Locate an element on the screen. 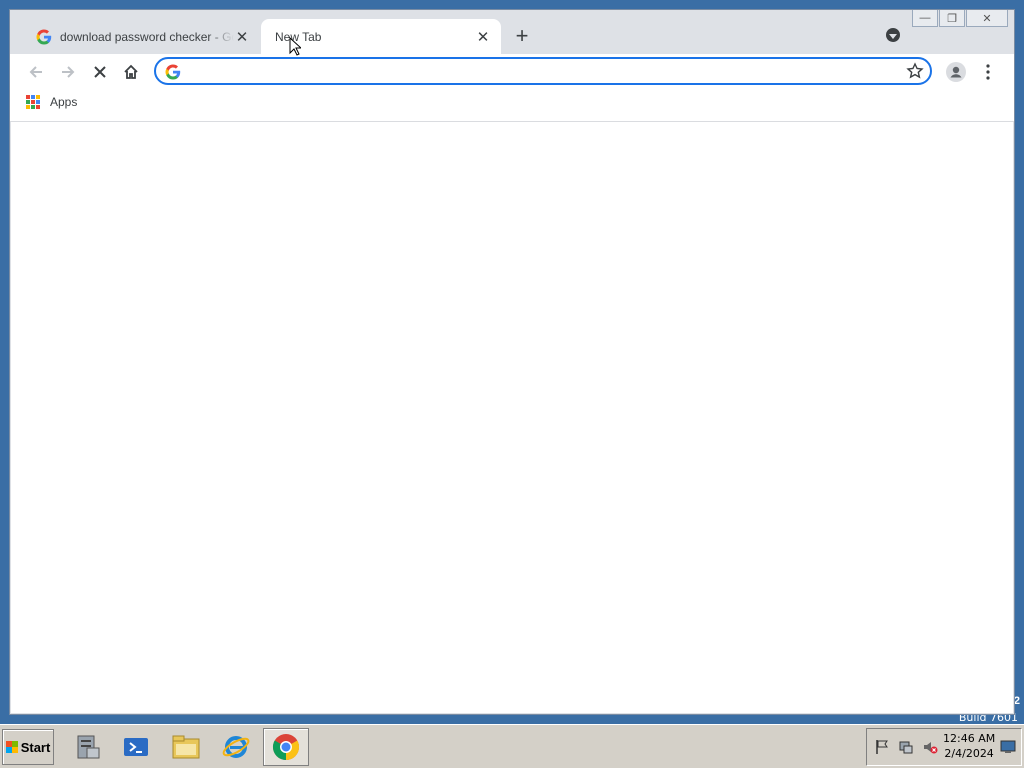 This screenshot has width=1024, height=768. server-manager-icon is located at coordinates (88, 747).